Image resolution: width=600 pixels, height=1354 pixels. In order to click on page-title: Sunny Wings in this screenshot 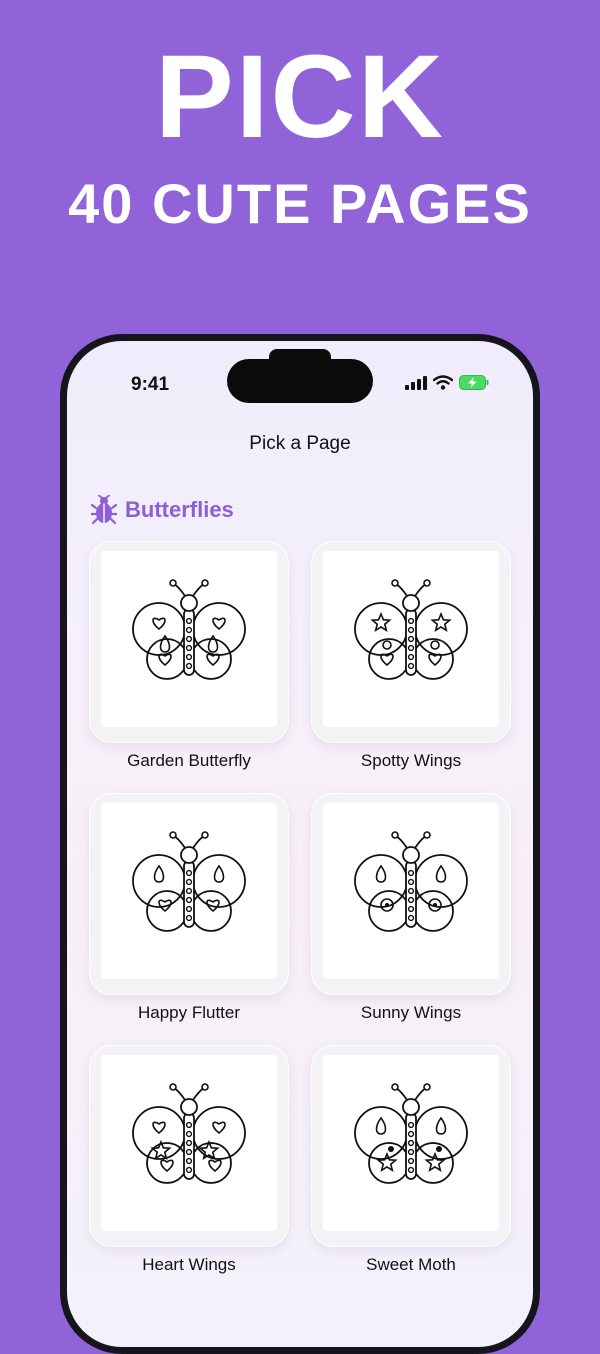, I will do `click(411, 1013)`.